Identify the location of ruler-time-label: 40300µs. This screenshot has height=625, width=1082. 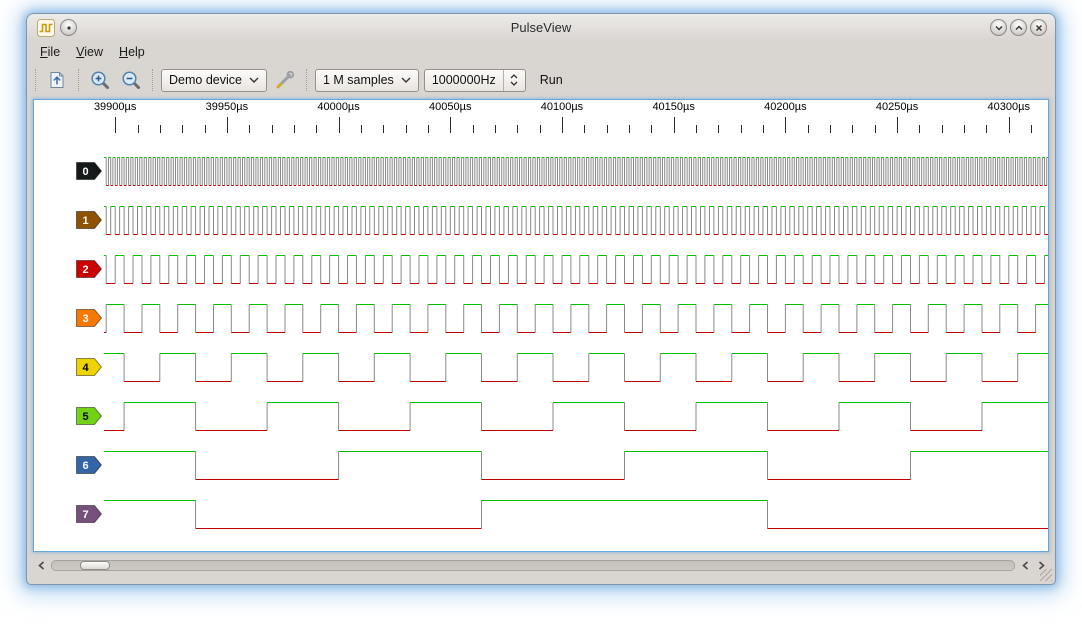
(1008, 107).